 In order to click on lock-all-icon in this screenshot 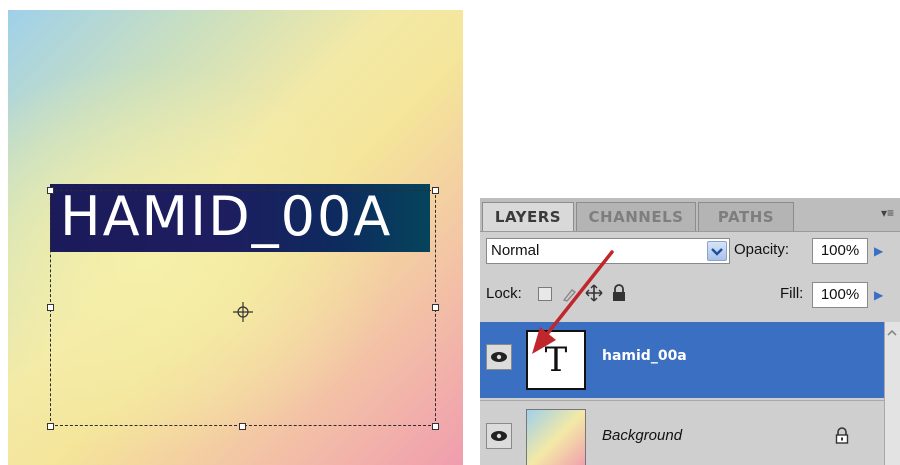, I will do `click(619, 293)`.